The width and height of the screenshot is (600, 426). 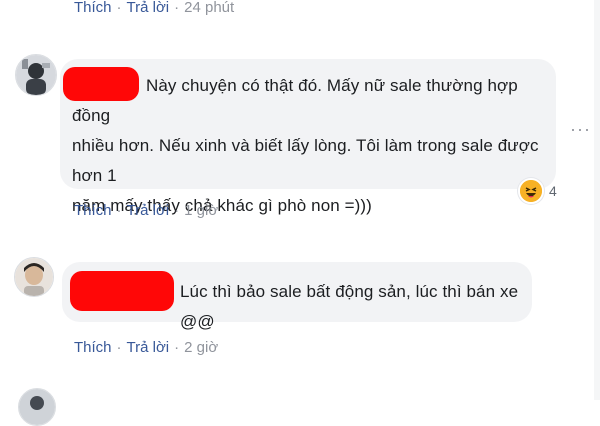 I want to click on commenter-2-avatar, so click(x=34, y=277).